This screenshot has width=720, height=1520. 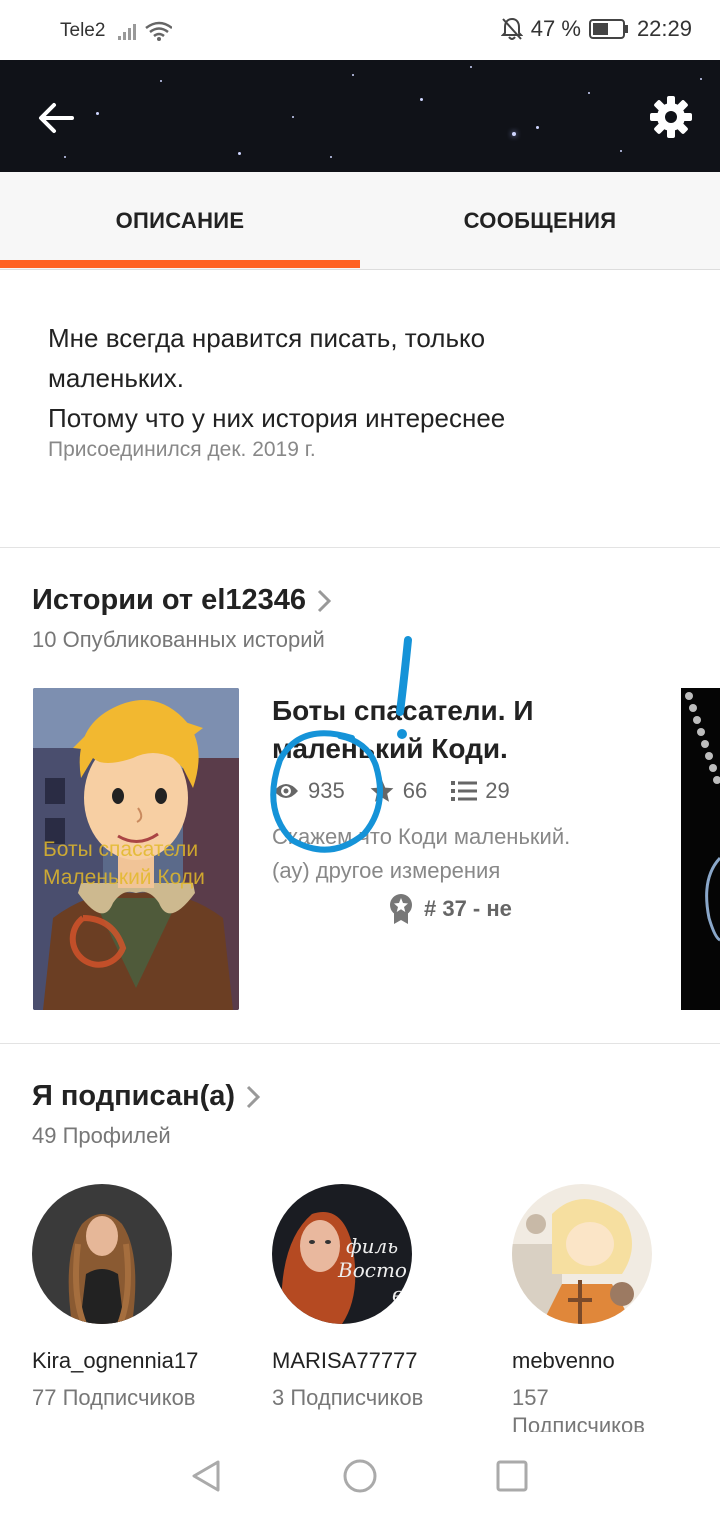 I want to click on rank-badge-icon, so click(x=401, y=909).